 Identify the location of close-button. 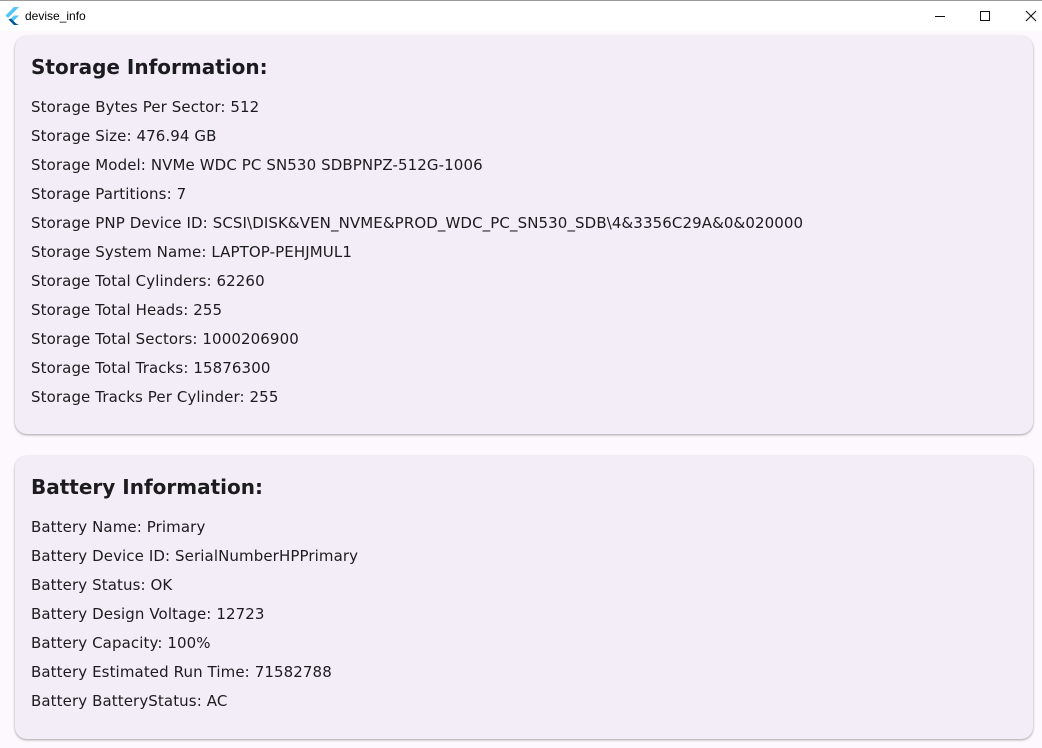
(1025, 16).